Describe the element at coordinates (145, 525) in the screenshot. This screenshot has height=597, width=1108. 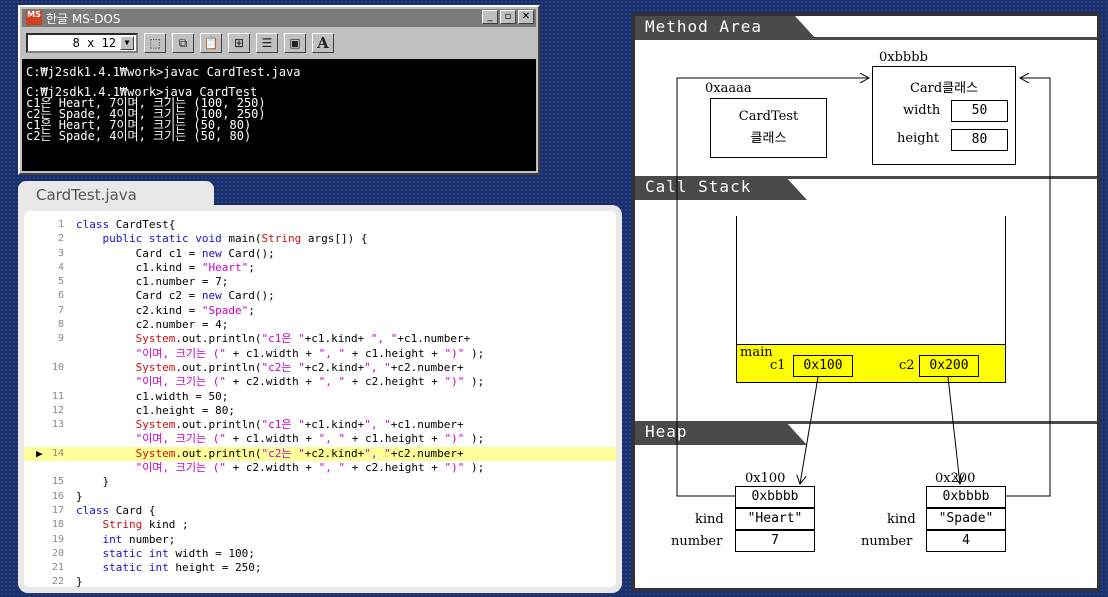
I see `code-text: String kind ;` at that location.